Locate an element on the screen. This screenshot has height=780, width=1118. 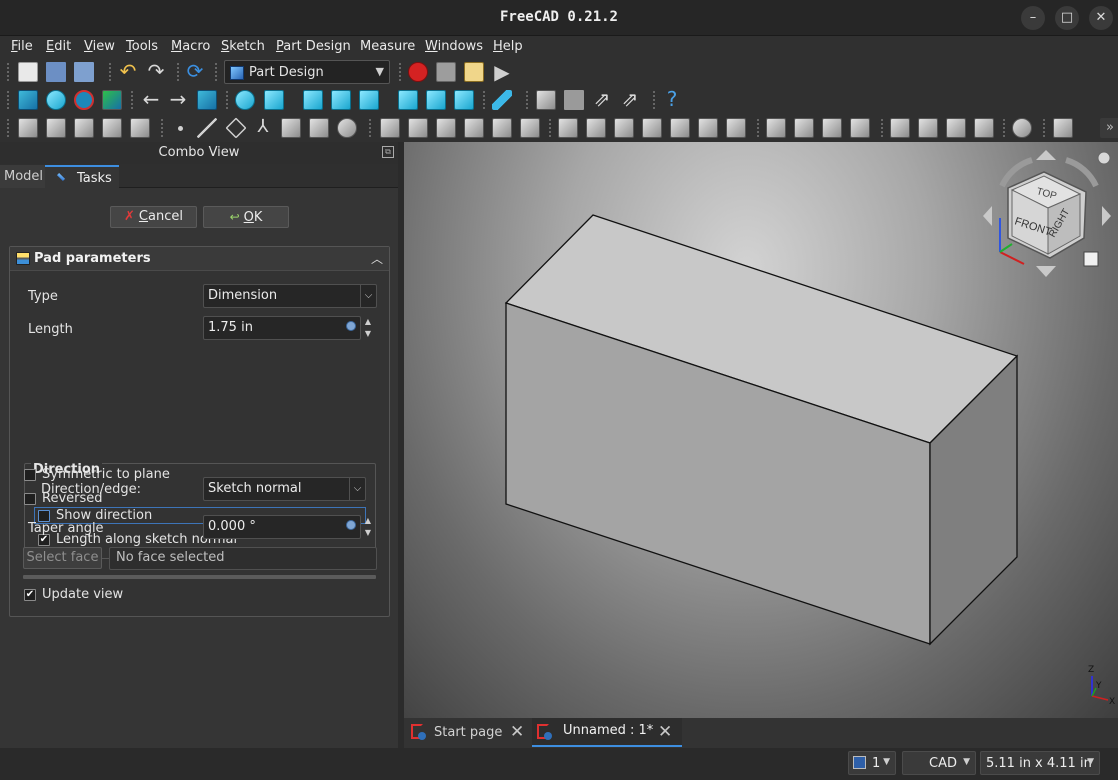
view-cube-icon is located at coordinates (274, 100).